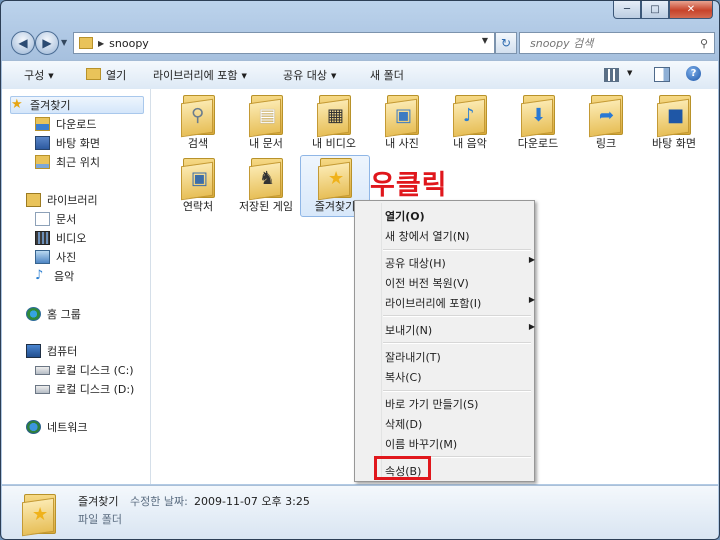  What do you see at coordinates (606, 143) in the screenshot?
I see `folder-label: 링크` at bounding box center [606, 143].